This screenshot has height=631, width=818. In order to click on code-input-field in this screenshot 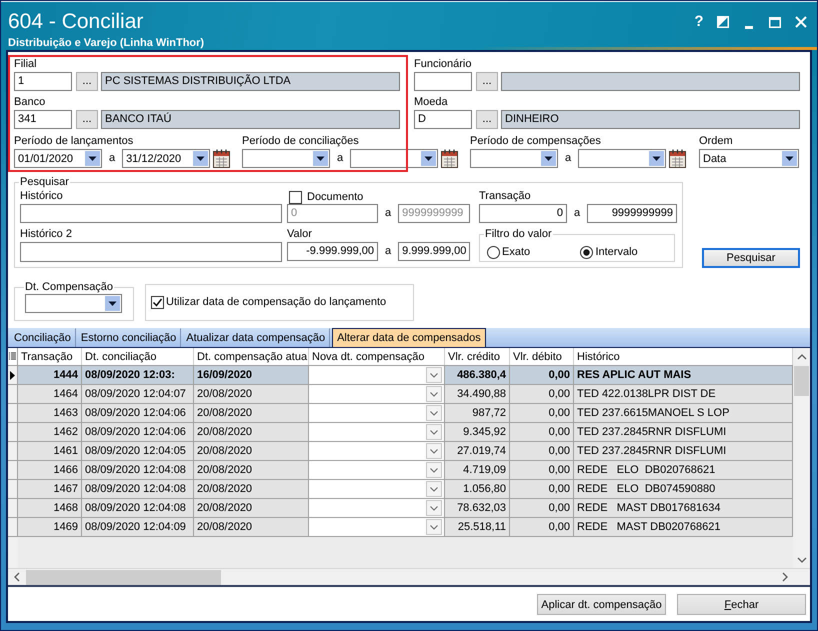, I will do `click(443, 81)`.